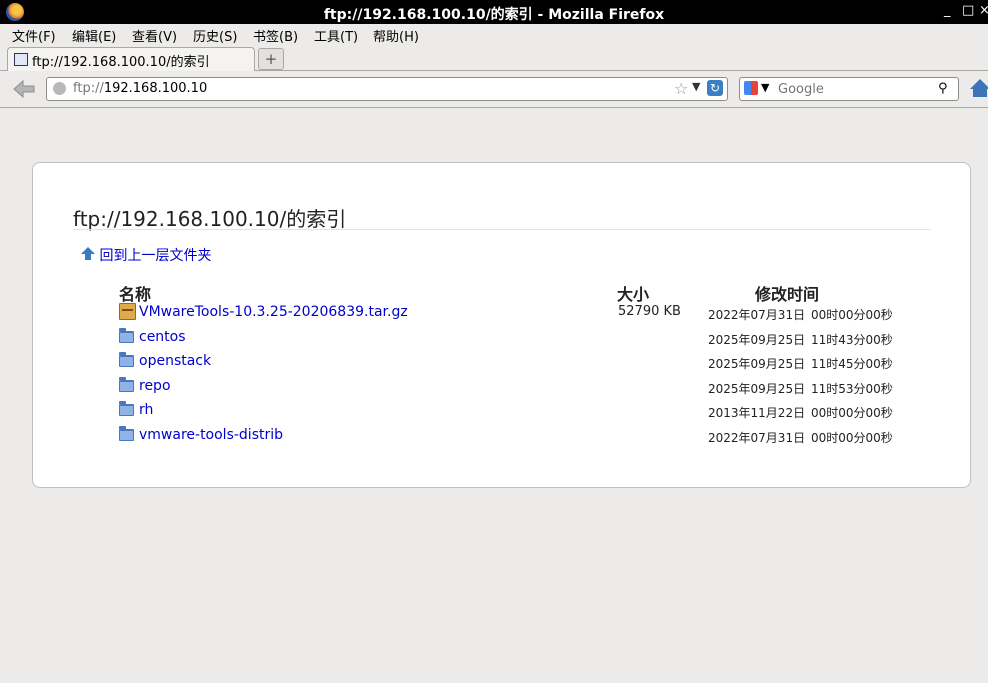  I want to click on url-bar: ftp://192.168.100.10 ☆ ▼ ↻, so click(387, 89).